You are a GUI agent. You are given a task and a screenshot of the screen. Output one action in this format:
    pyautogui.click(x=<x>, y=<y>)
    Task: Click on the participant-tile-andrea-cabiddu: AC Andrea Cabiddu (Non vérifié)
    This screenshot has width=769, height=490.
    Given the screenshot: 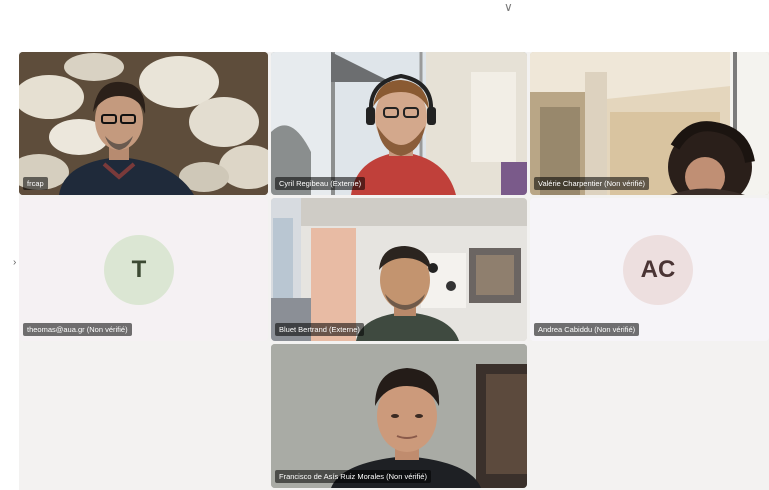 What is the action you would take?
    pyautogui.click(x=649, y=269)
    